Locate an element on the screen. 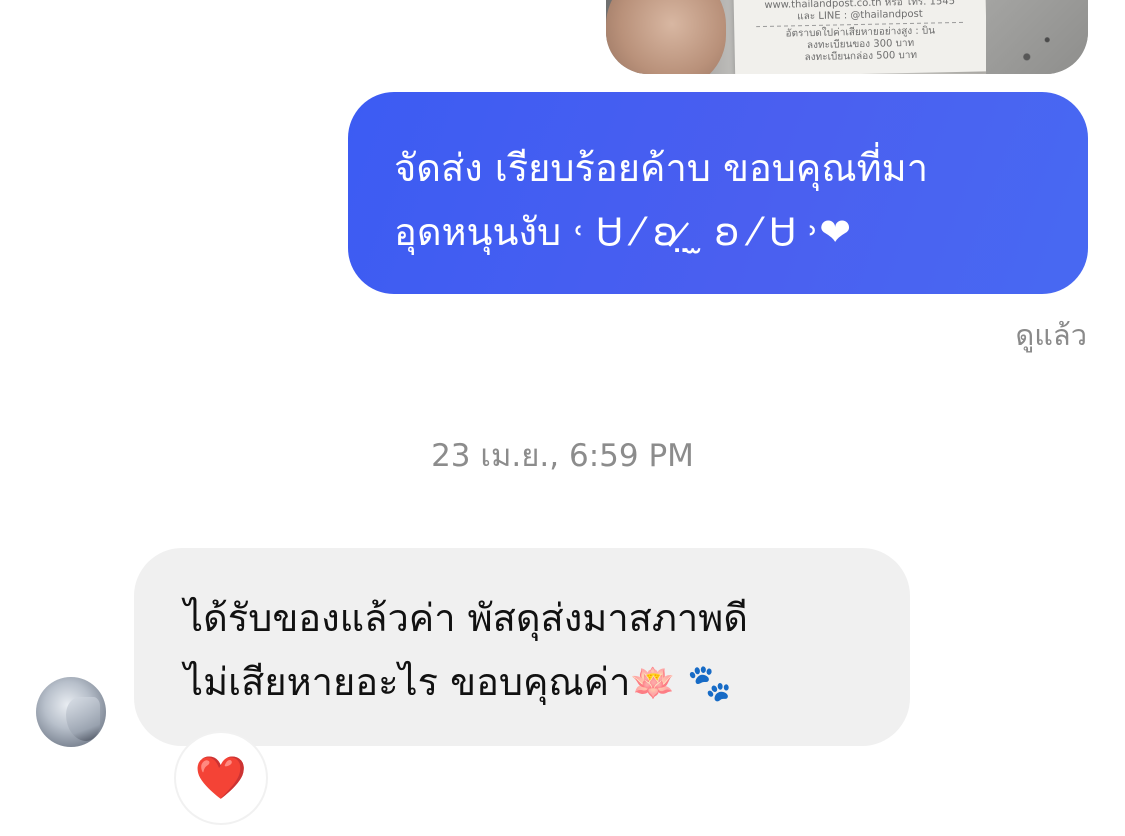 This screenshot has height=836, width=1125. heart-reaction: ❤️ is located at coordinates (221, 778).